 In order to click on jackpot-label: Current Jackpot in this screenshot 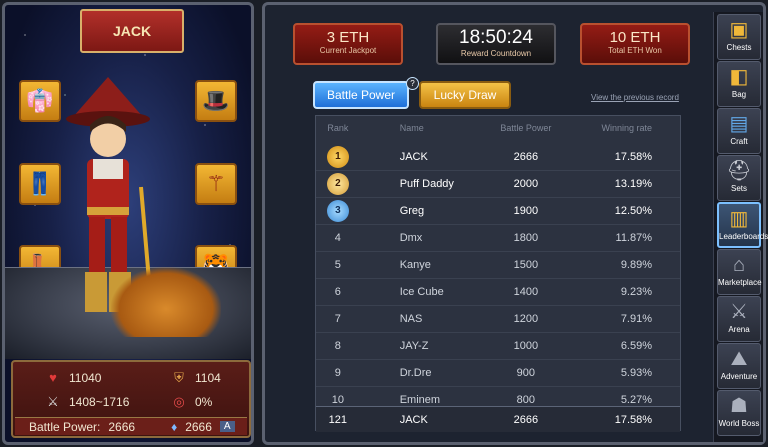, I will do `click(348, 50)`.